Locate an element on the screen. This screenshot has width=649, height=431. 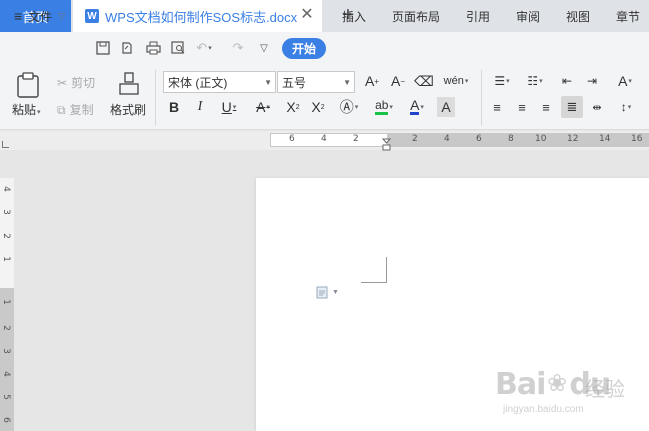
margin-corner-mark is located at coordinates (374, 270).